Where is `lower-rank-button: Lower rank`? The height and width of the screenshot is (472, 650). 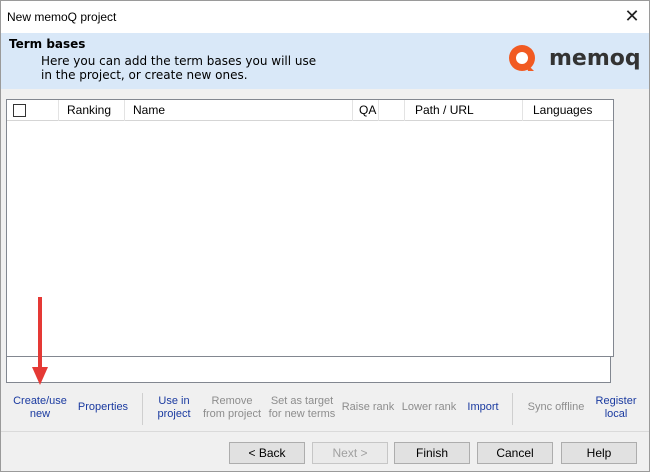
lower-rank-button: Lower rank is located at coordinates (429, 407).